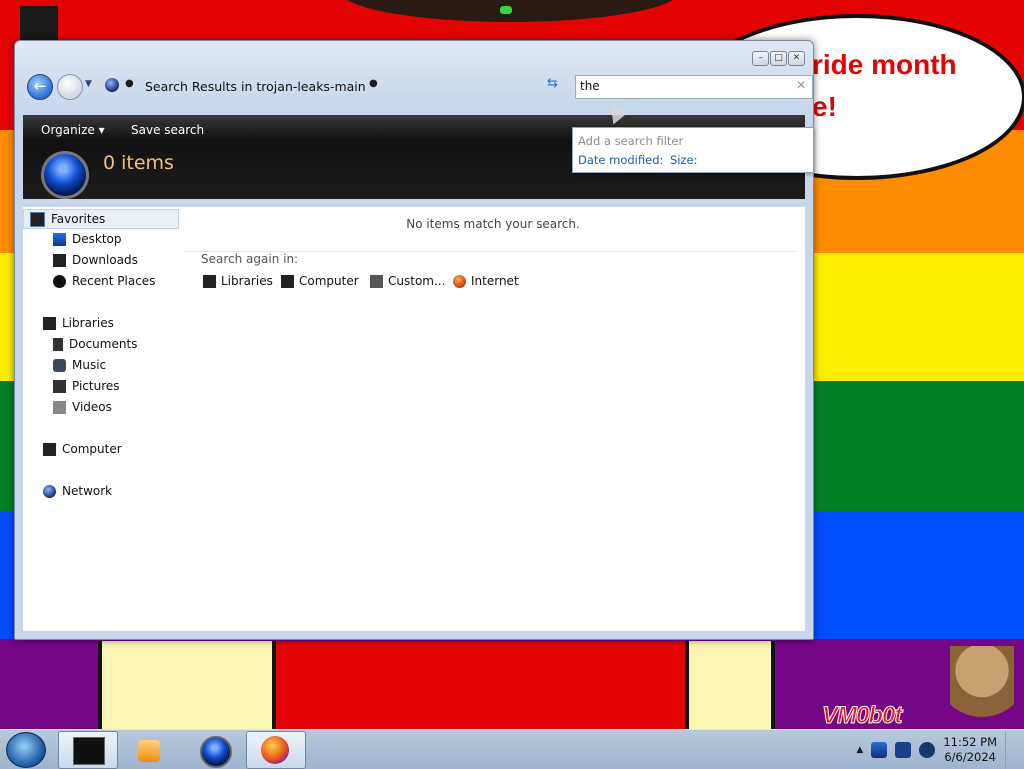 The image size is (1024, 769). Describe the element at coordinates (89, 365) in the screenshot. I see `nav-music-label: Music` at that location.